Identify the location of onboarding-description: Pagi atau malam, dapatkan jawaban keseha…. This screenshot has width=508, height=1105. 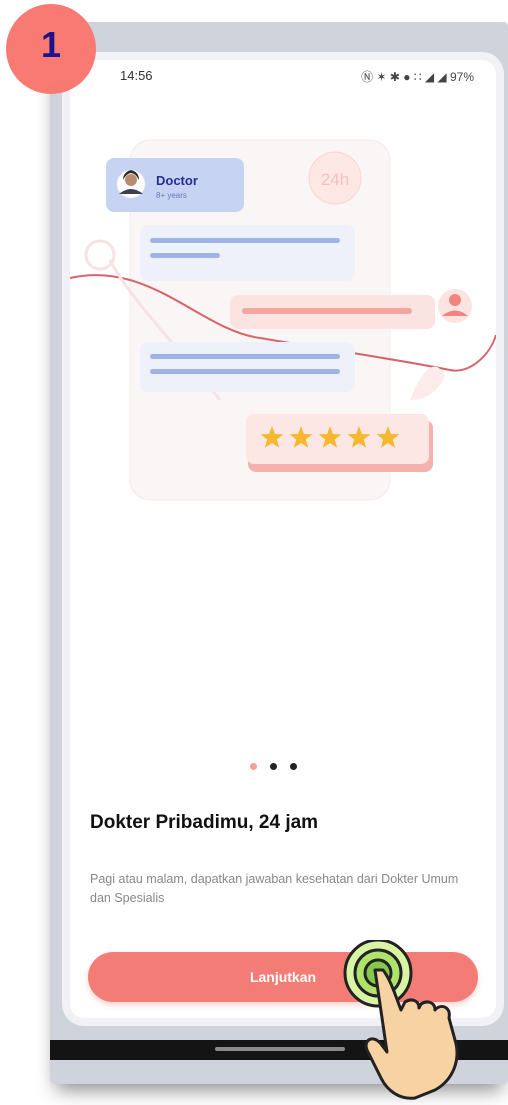
(274, 888).